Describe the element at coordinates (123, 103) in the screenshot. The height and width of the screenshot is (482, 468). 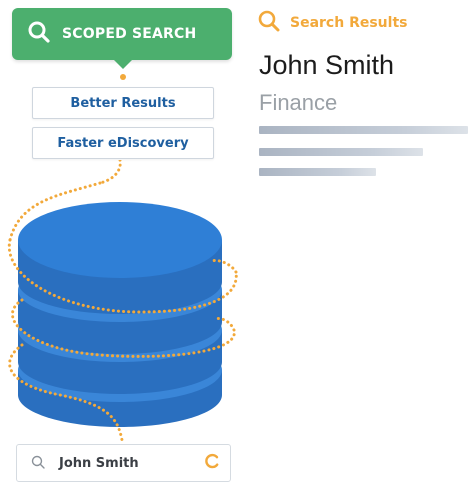
I see `feature-better-results: Better Results` at that location.